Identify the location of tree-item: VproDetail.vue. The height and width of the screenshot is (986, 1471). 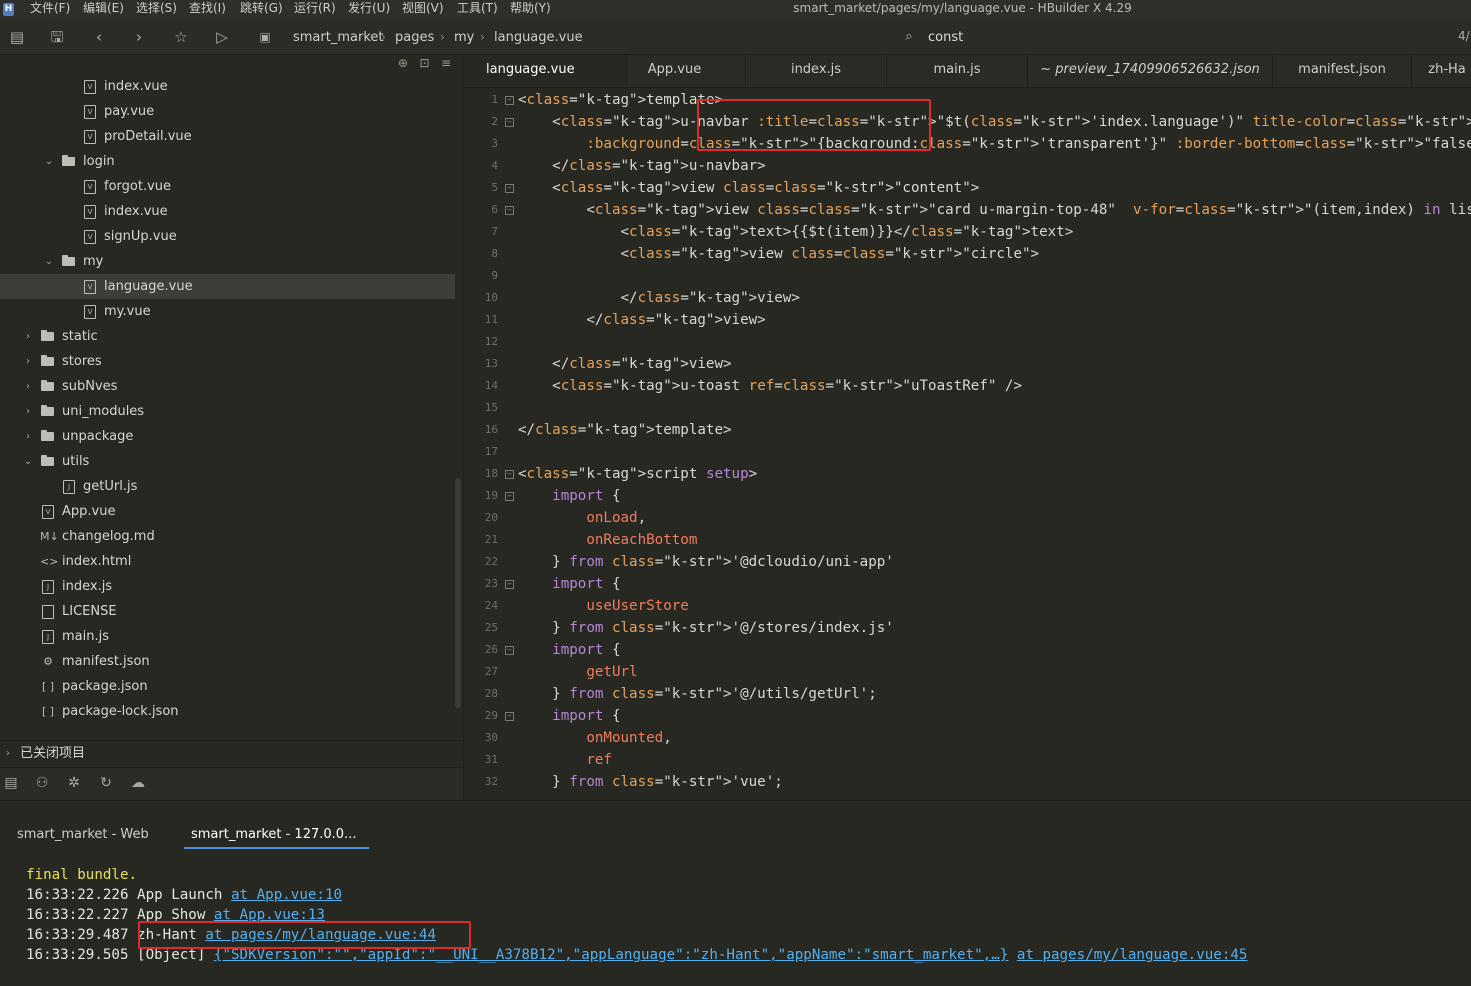
(227, 136).